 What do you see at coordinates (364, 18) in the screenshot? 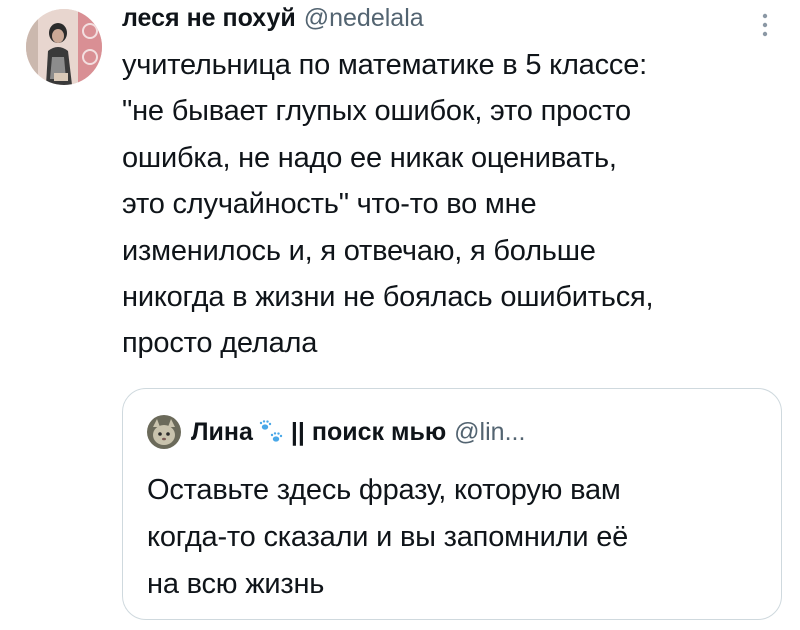
I see `author-handle: @nedelala` at bounding box center [364, 18].